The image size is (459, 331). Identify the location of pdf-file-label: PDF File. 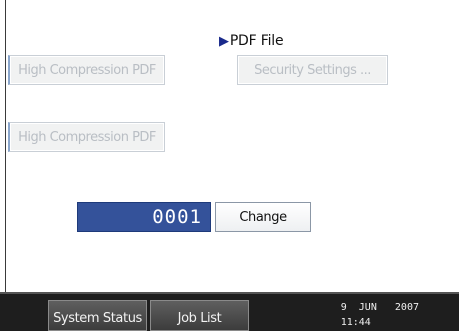
(256, 41).